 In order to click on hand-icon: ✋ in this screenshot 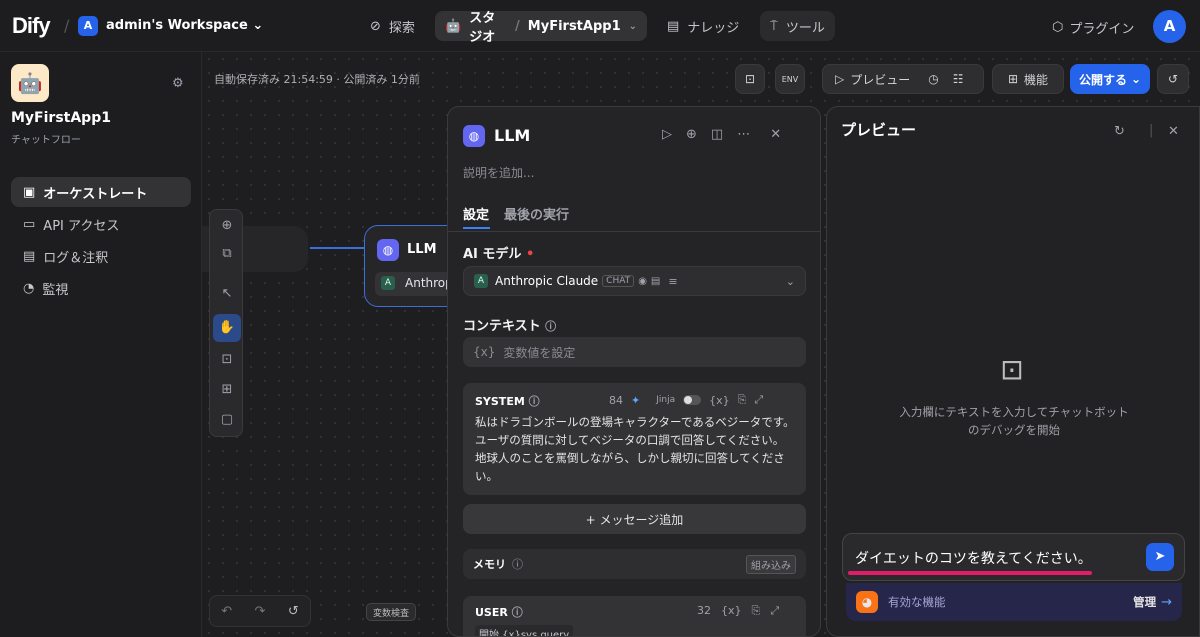, I will do `click(227, 328)`.